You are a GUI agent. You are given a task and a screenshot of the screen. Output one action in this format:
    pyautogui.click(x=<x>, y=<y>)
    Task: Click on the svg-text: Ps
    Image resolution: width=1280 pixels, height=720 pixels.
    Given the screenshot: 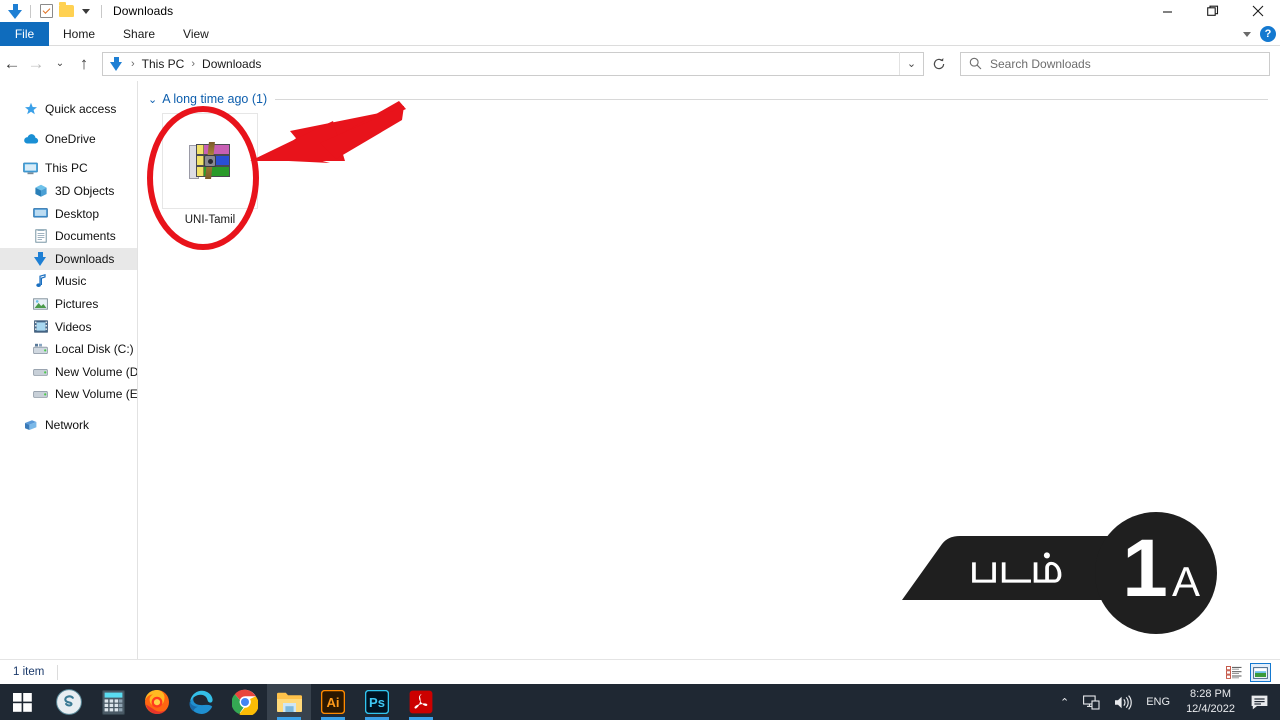 What is the action you would take?
    pyautogui.click(x=377, y=702)
    